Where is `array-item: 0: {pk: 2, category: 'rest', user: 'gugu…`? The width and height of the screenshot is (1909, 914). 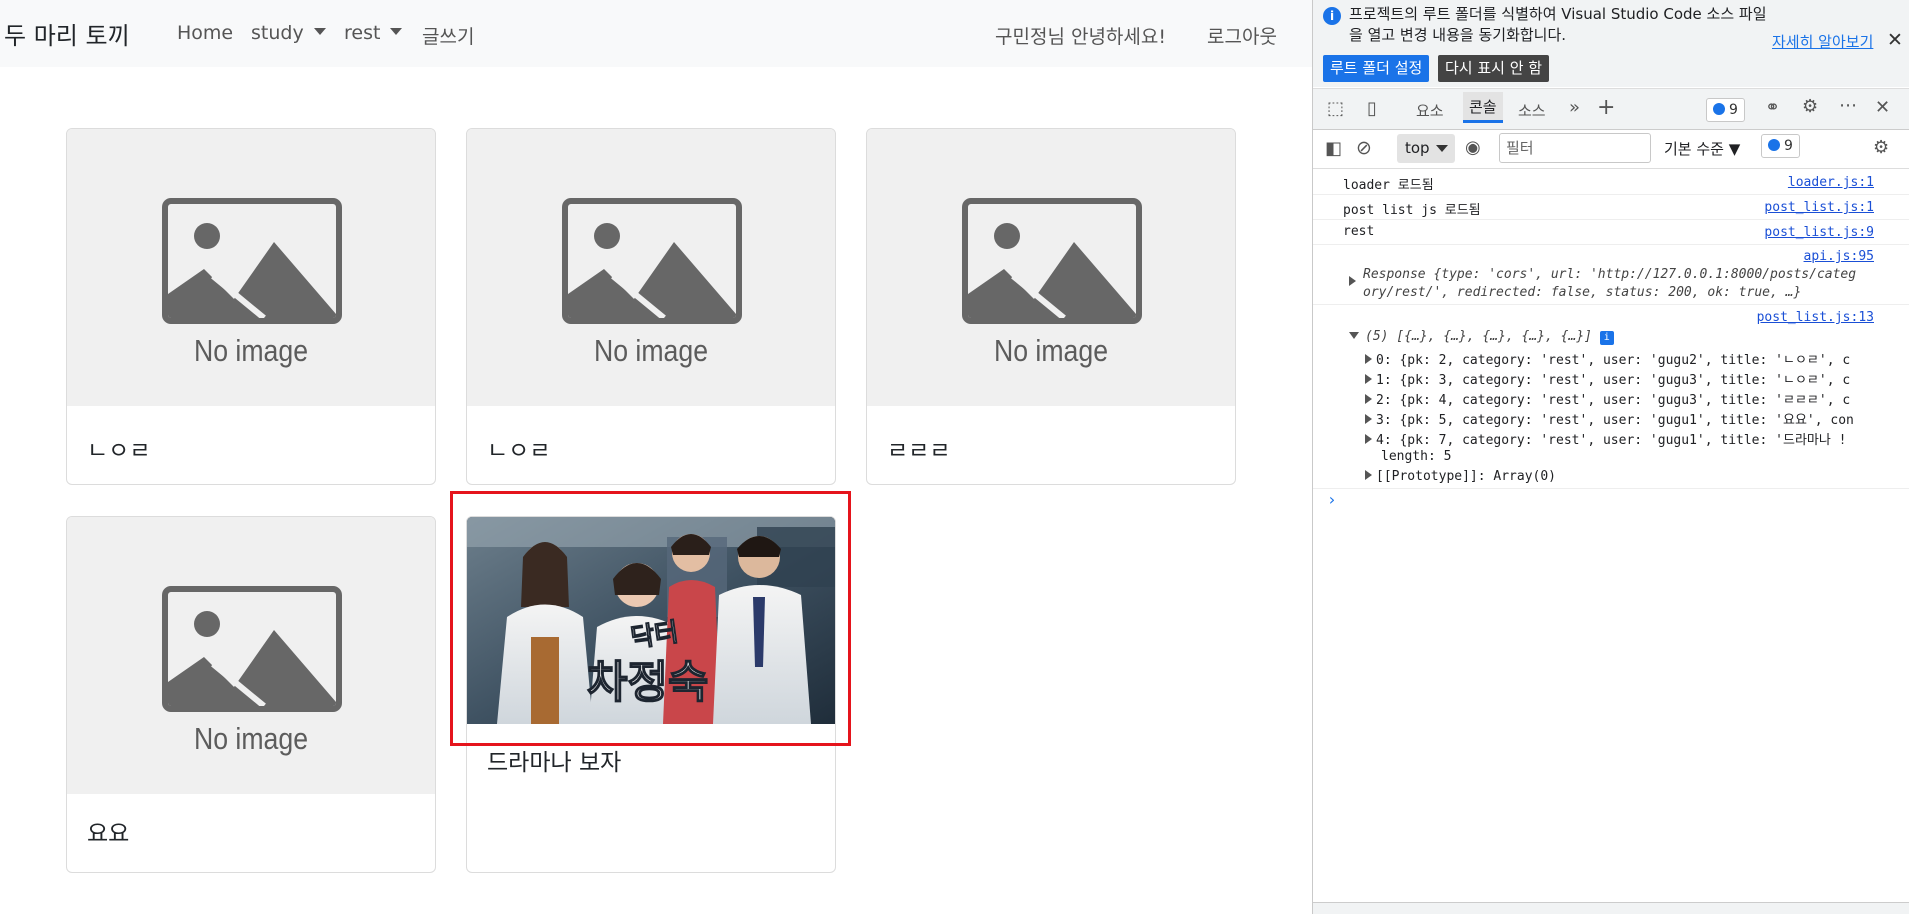
array-item: 0: {pk: 2, category: 'rest', user: 'gugu… is located at coordinates (1607, 358).